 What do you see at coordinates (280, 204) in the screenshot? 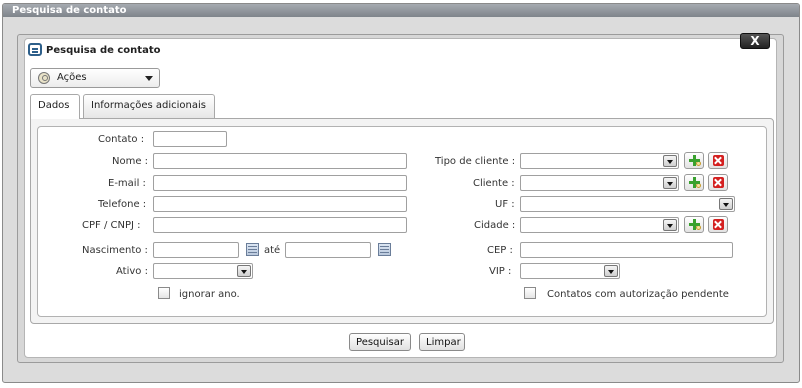
I see `telefone-input` at bounding box center [280, 204].